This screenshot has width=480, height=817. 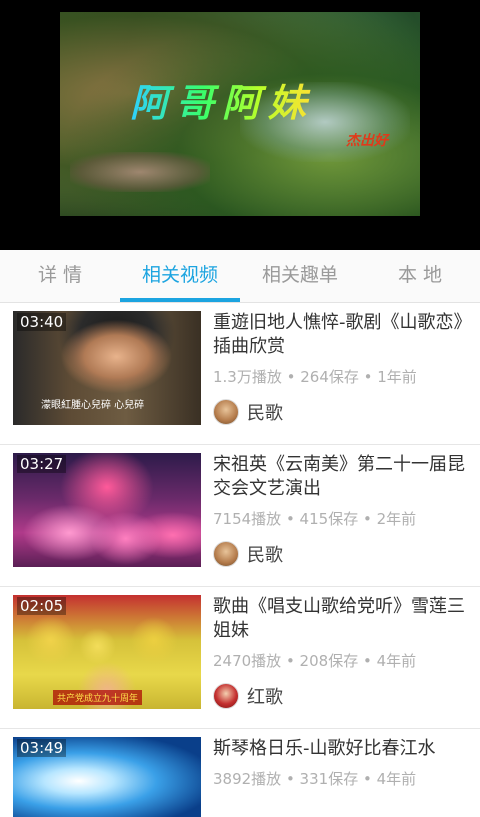 I want to click on category-tag: 红歌, so click(x=248, y=696).